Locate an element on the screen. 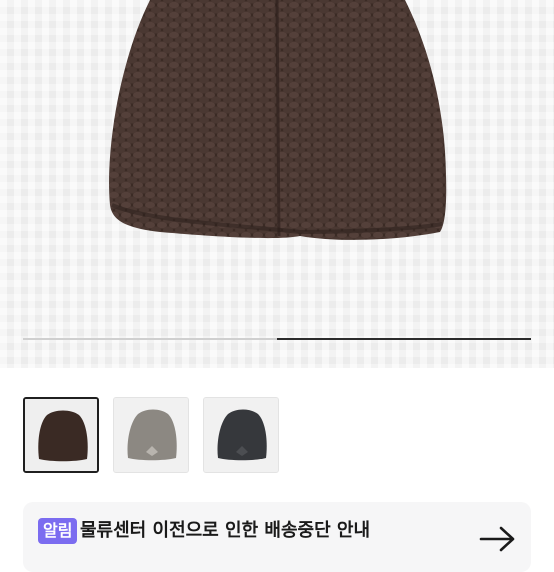 Image resolution: width=554 pixels, height=572 pixels. gallery-progress-track is located at coordinates (277, 339).